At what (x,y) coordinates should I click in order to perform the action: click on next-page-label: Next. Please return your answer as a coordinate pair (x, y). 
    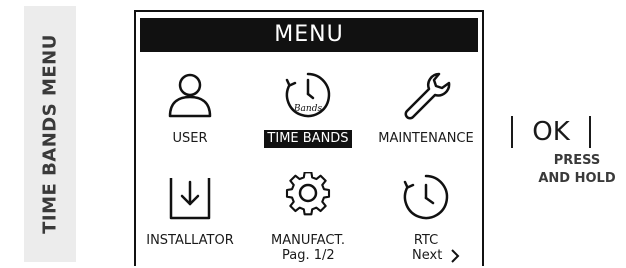
    Looking at the image, I should click on (427, 255).